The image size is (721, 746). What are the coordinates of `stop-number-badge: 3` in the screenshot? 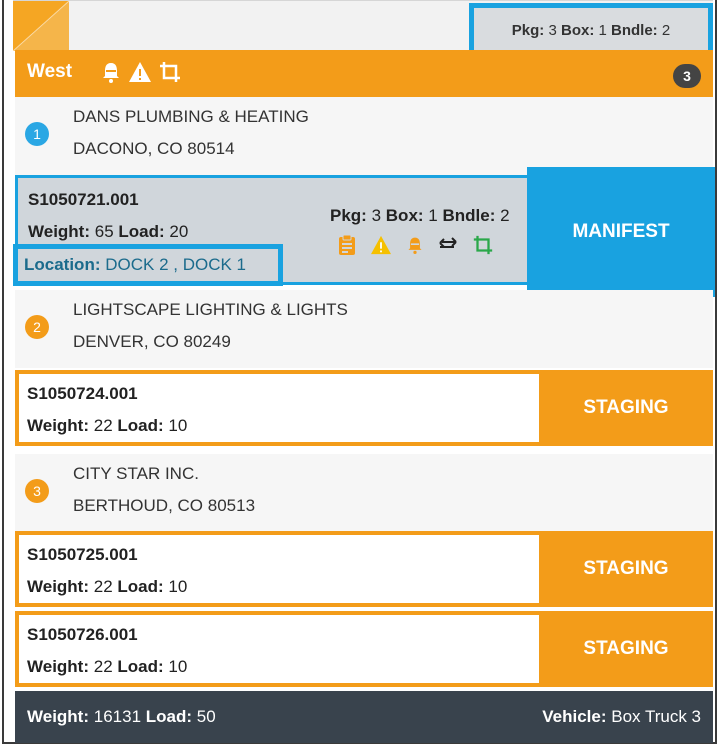 It's located at (37, 491).